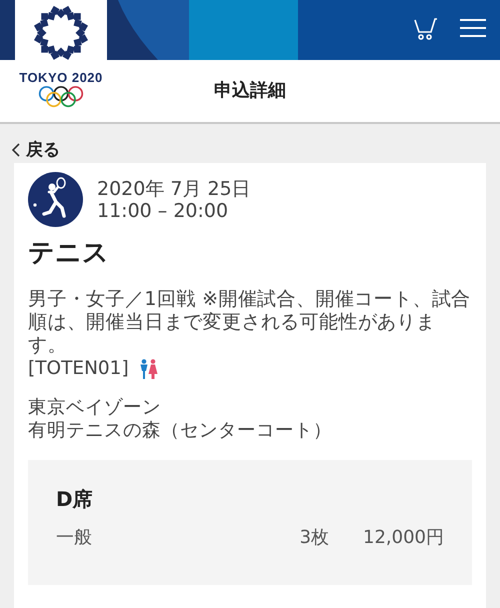 The width and height of the screenshot is (500, 608). I want to click on page-title: 申込詳細, so click(250, 90).